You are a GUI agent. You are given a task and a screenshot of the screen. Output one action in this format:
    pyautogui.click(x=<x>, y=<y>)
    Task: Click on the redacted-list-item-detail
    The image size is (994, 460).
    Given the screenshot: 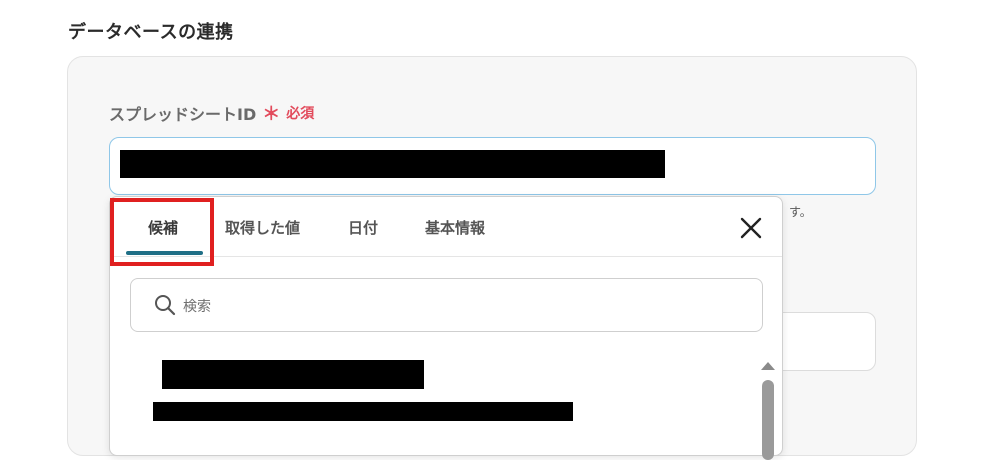 What is the action you would take?
    pyautogui.click(x=363, y=411)
    